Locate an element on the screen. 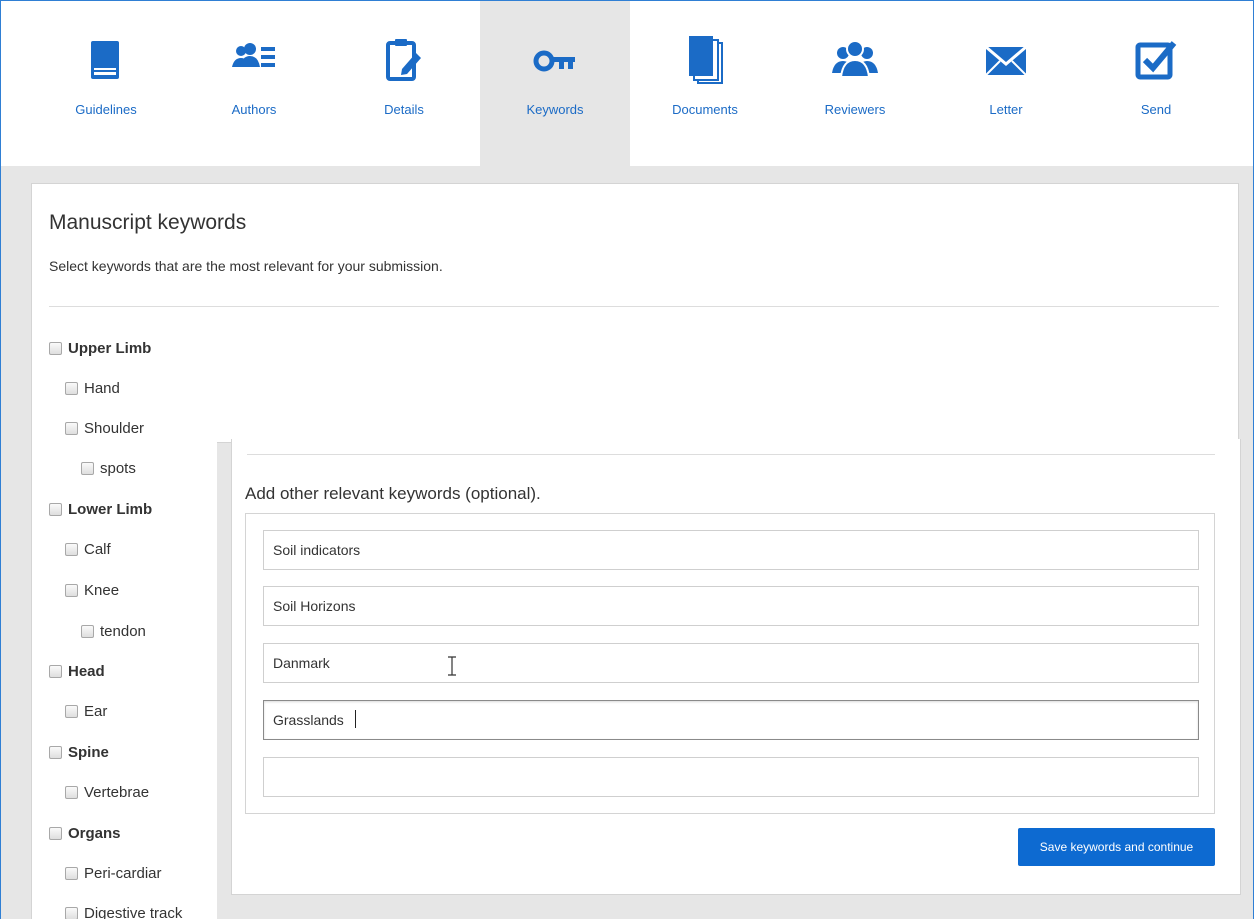 The image size is (1254, 919). keyword-organs: Organs is located at coordinates (85, 833).